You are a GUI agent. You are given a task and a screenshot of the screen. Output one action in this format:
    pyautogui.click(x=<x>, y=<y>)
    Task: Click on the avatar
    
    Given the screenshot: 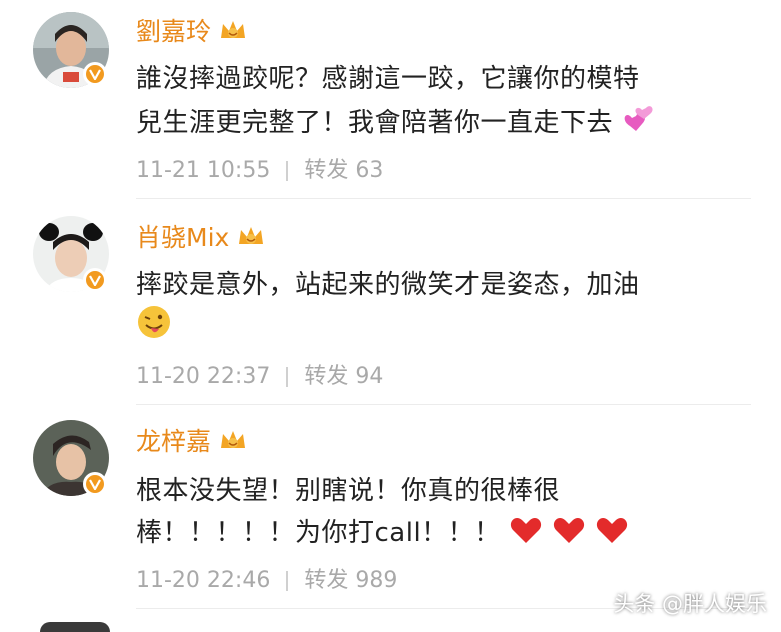 What is the action you would take?
    pyautogui.click(x=75, y=627)
    